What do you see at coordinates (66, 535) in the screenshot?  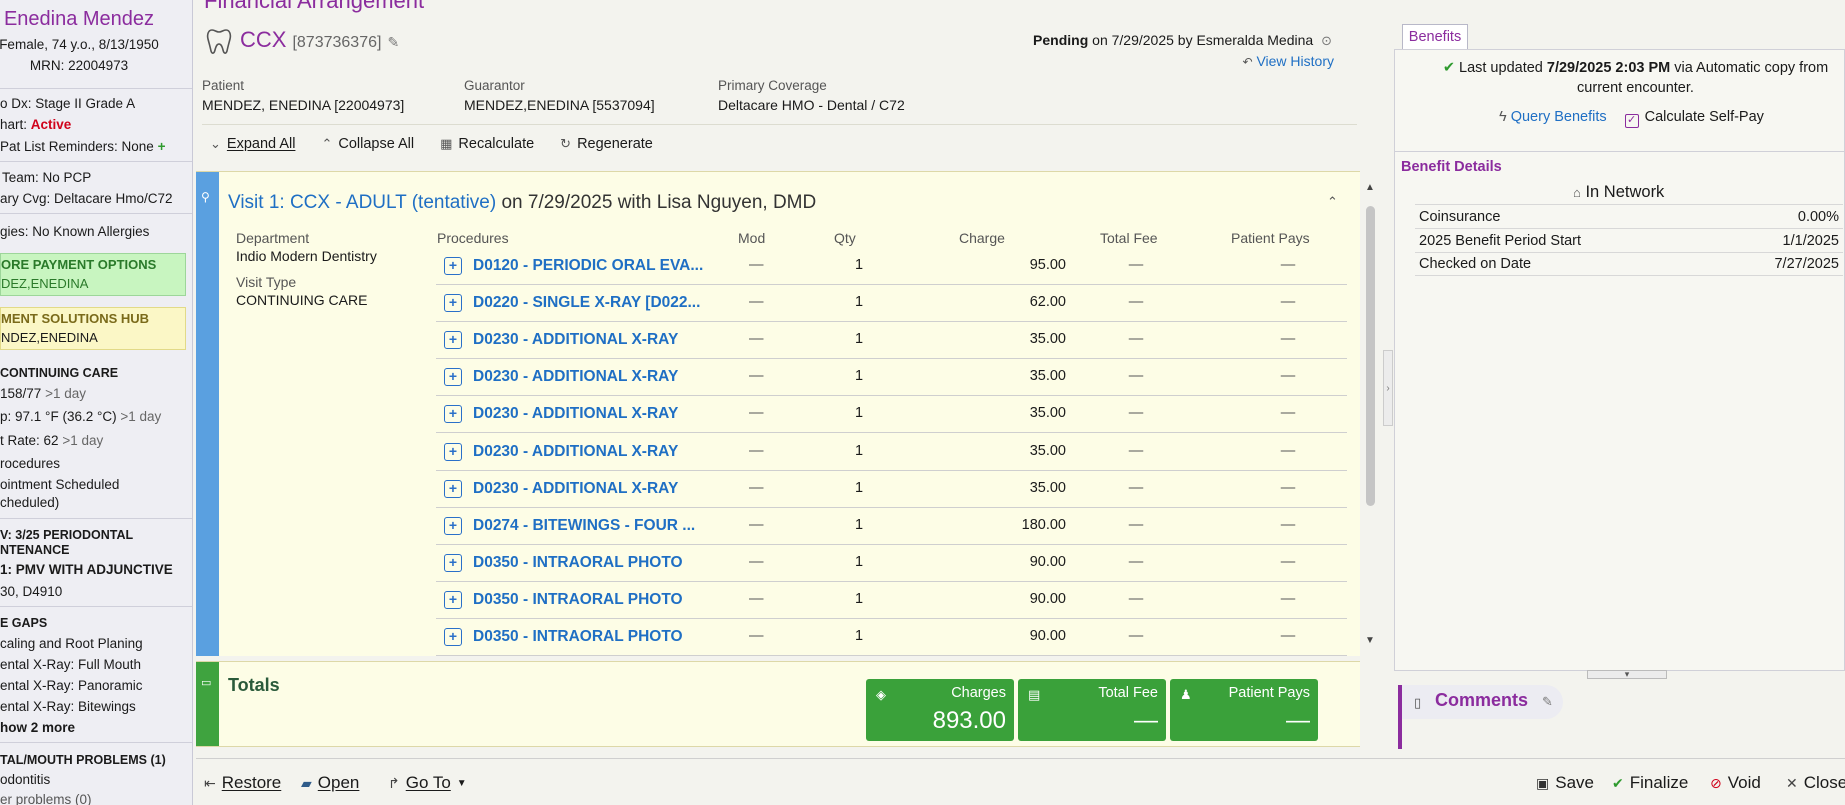 I see `periodontal-heading: V: 3/25 PERIODONTAL` at bounding box center [66, 535].